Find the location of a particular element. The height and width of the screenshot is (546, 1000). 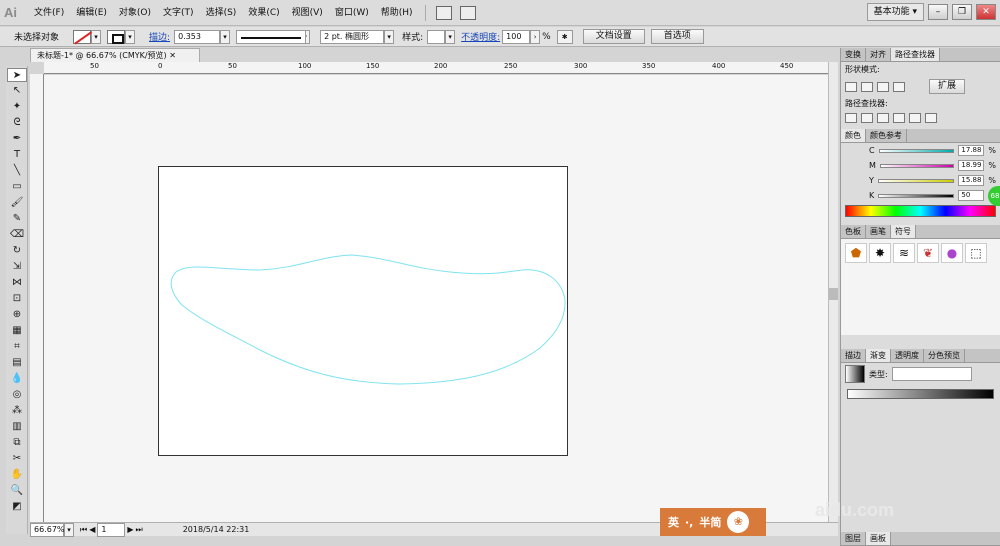

channel-label: M is located at coordinates (872, 165).